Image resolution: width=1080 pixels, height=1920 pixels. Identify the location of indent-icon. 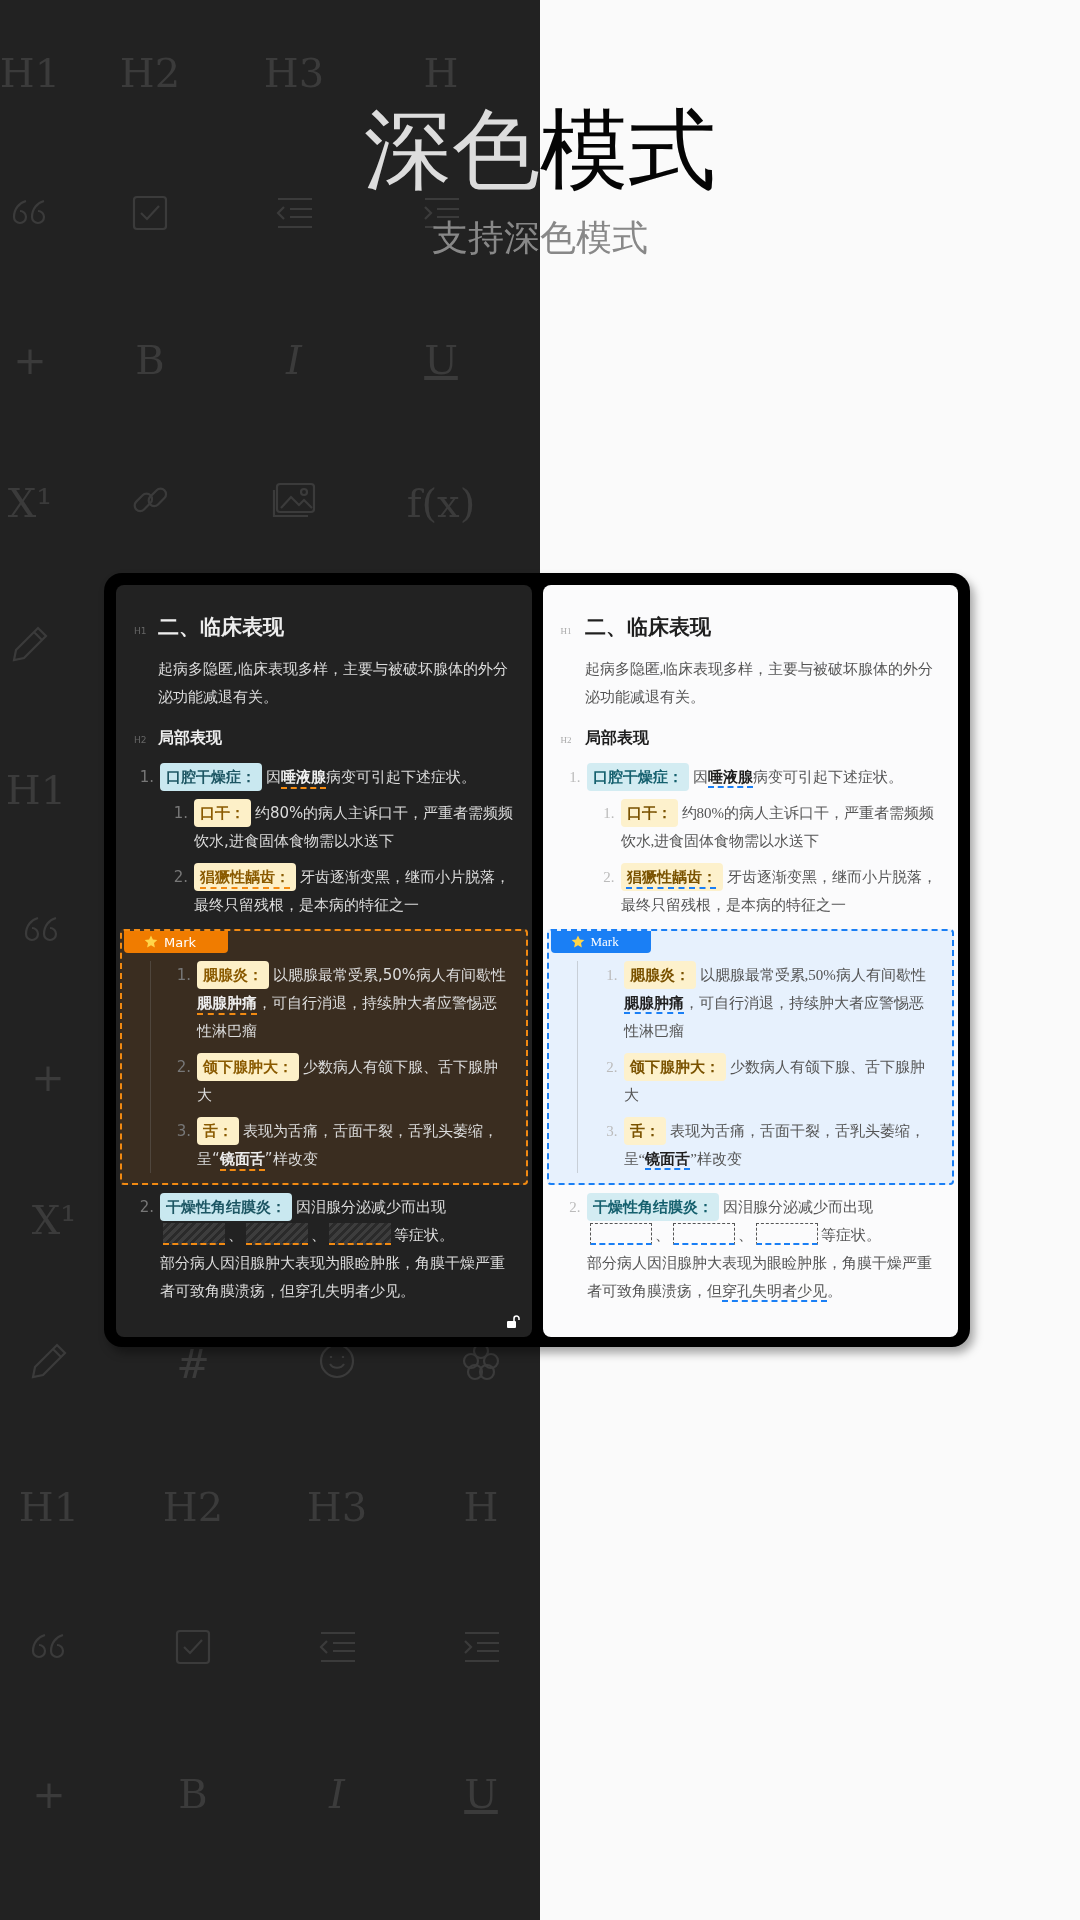
(481, 1647).